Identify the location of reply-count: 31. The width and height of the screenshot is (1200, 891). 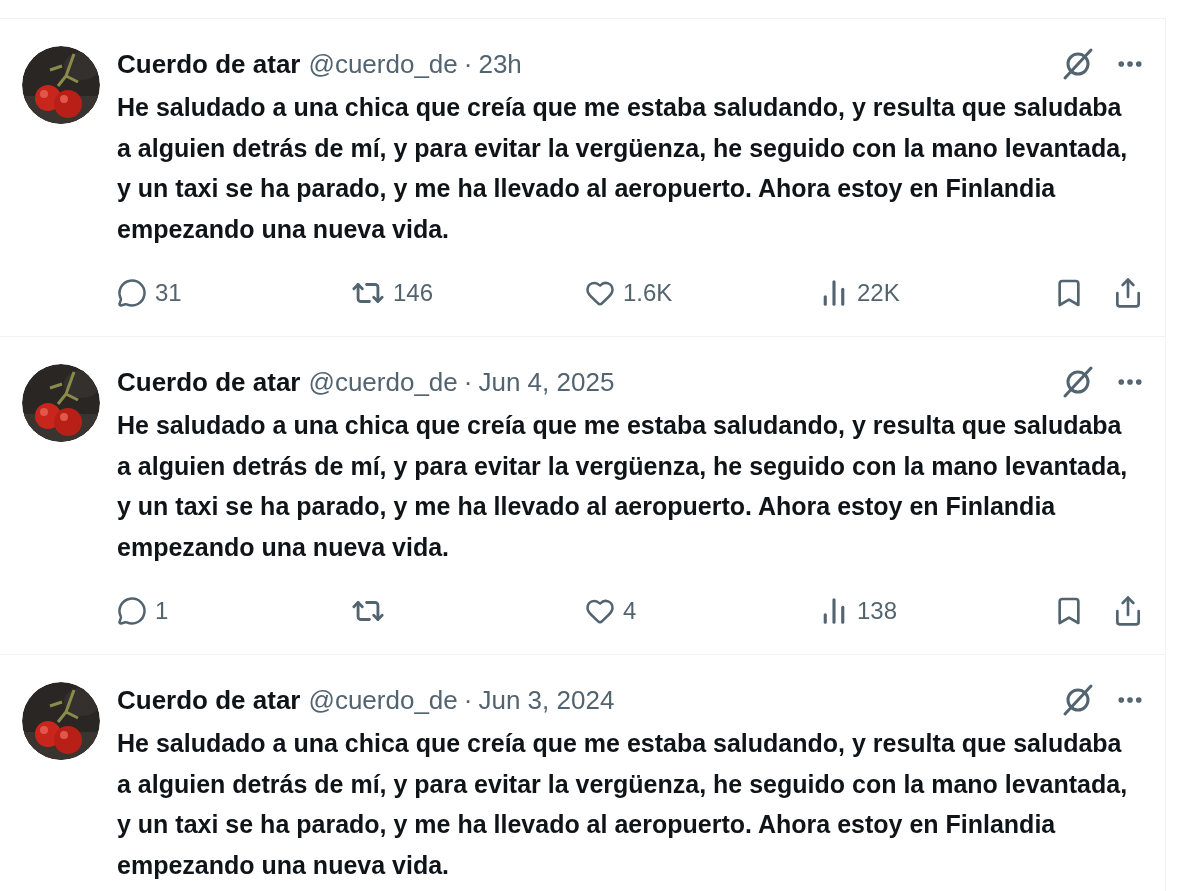
(168, 293).